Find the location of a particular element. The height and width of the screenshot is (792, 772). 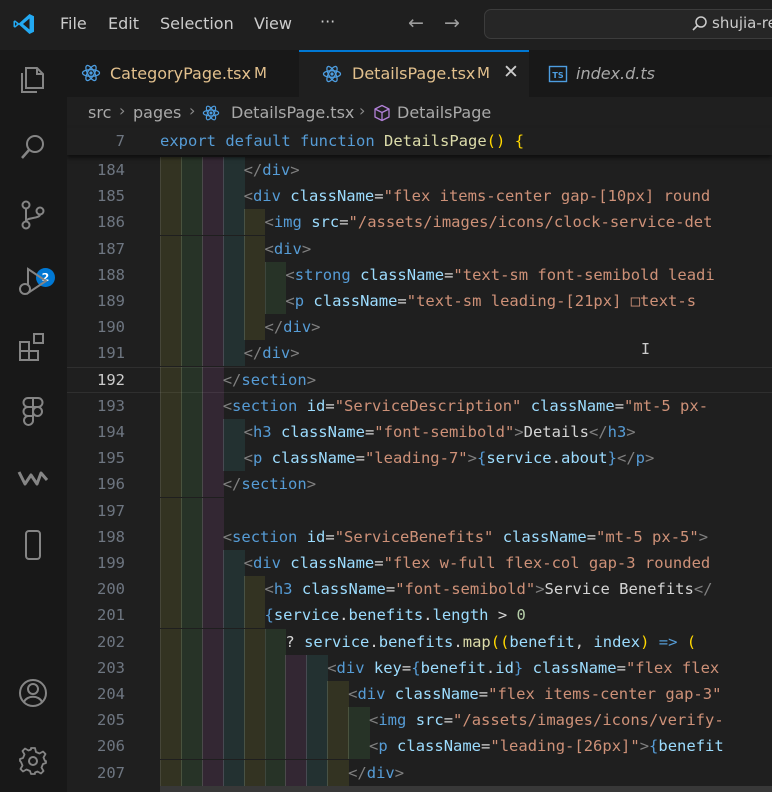

menu-more: ··· is located at coordinates (327, 21).